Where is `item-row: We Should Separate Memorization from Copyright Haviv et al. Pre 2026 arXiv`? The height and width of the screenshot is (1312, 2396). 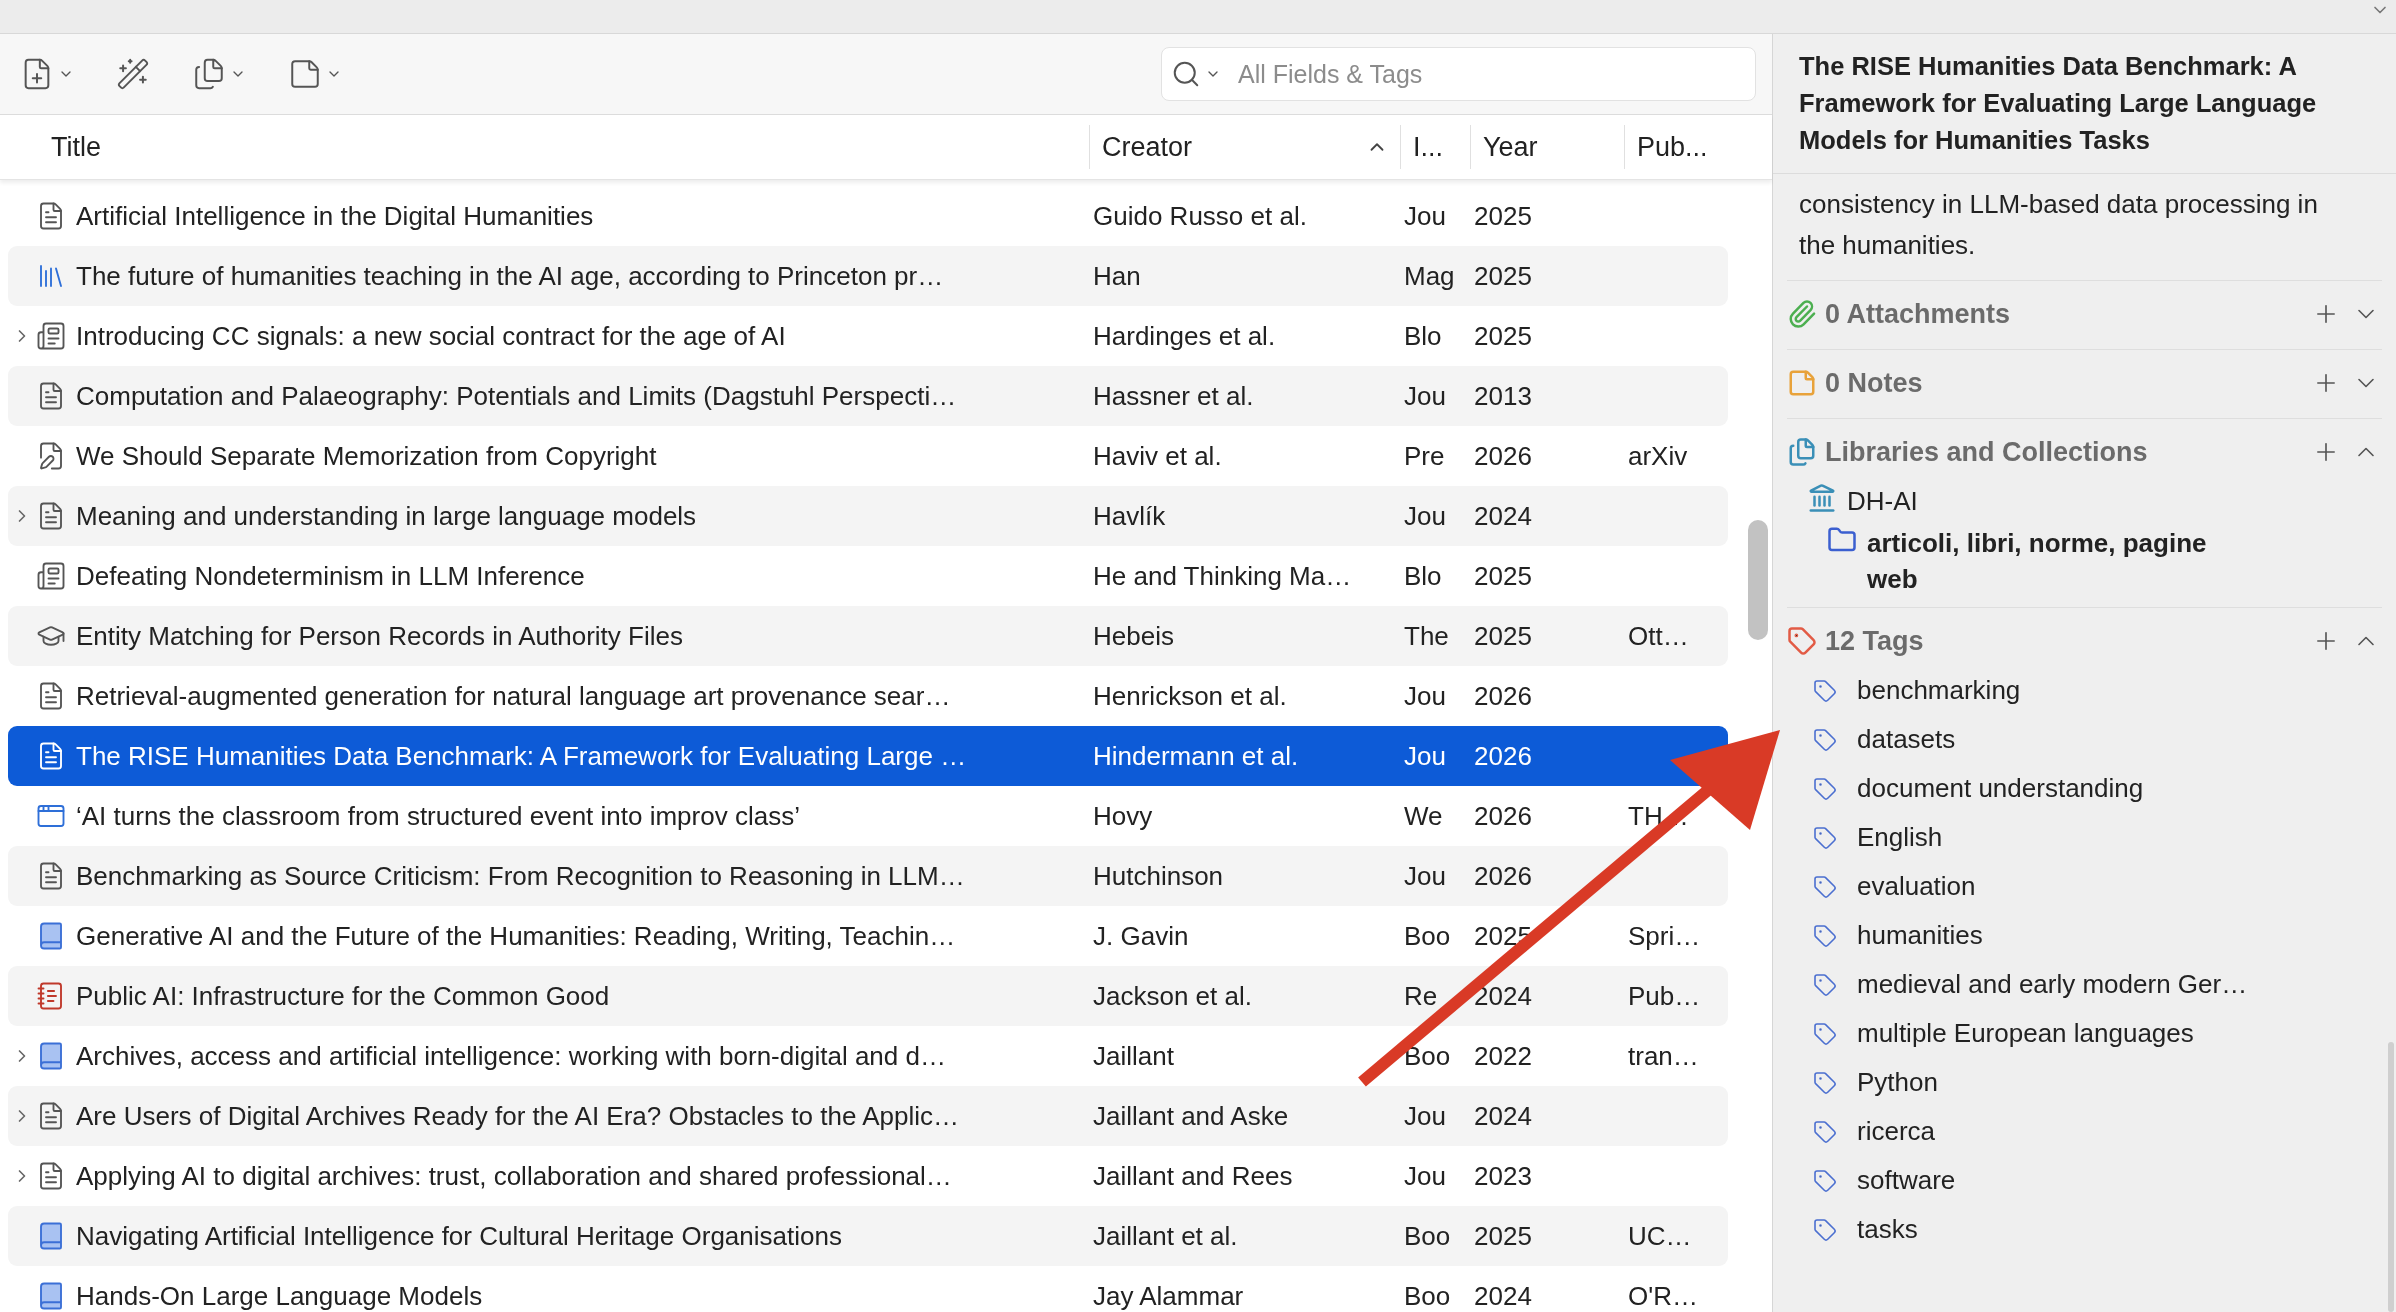
item-row: We Should Separate Memorization from Copyright Haviv et al. Pre 2026 arXiv is located at coordinates (868, 456).